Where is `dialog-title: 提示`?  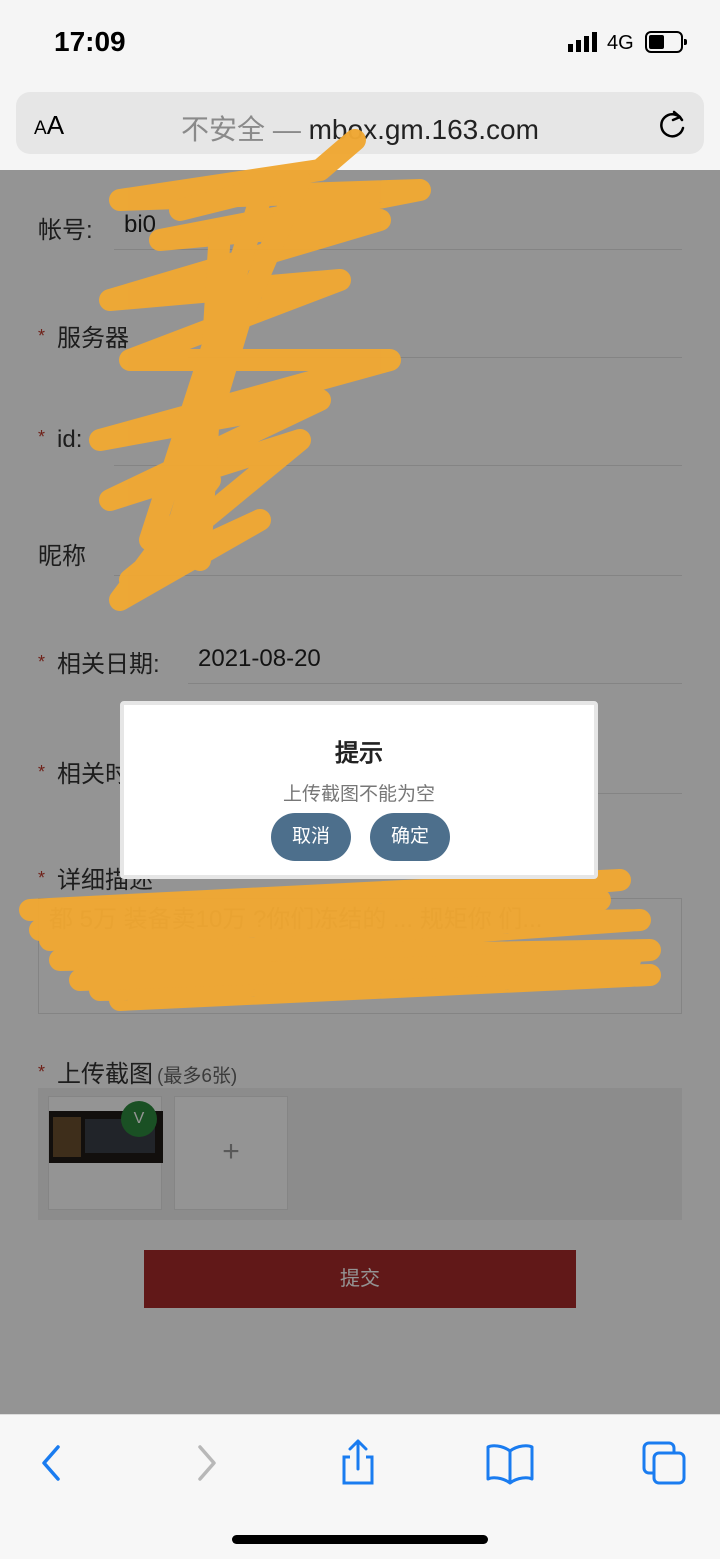
dialog-title: 提示 is located at coordinates (359, 753).